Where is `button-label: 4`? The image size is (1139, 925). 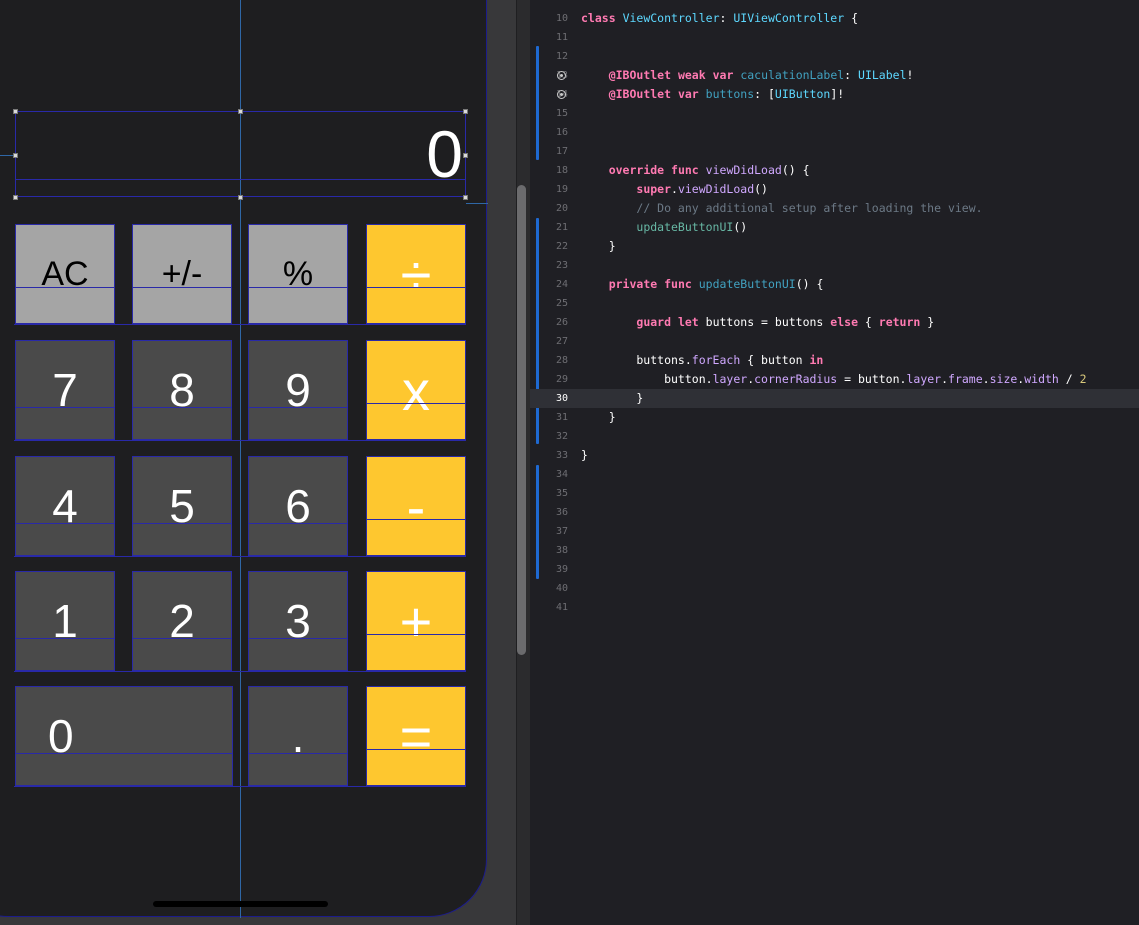
button-label: 4 is located at coordinates (65, 506).